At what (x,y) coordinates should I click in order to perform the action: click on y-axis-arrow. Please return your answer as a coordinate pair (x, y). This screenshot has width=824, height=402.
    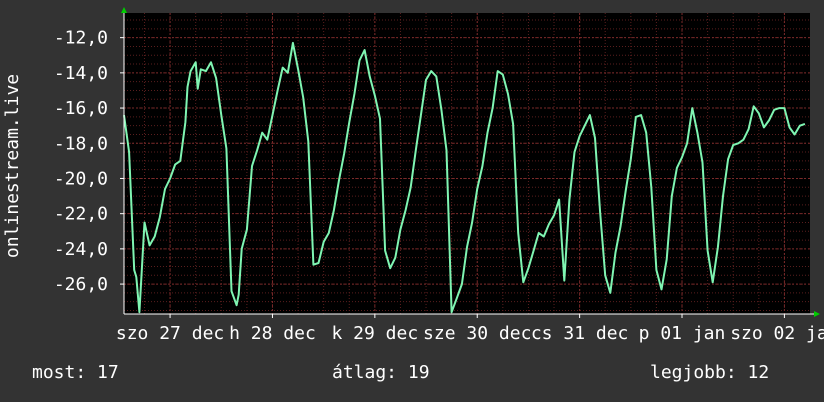
    Looking at the image, I should click on (124, 10).